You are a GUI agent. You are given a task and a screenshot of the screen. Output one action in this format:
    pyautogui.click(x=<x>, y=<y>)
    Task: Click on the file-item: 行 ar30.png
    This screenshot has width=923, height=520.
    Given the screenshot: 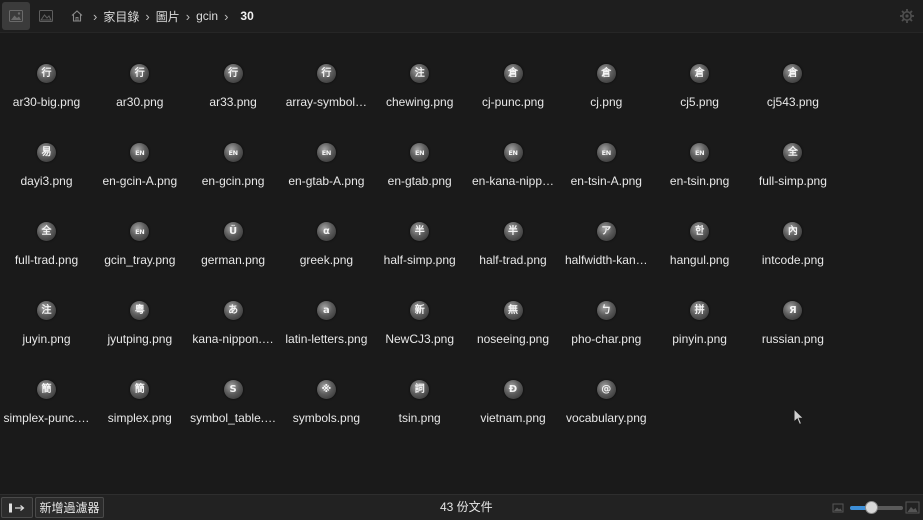 What is the action you would take?
    pyautogui.click(x=139, y=103)
    